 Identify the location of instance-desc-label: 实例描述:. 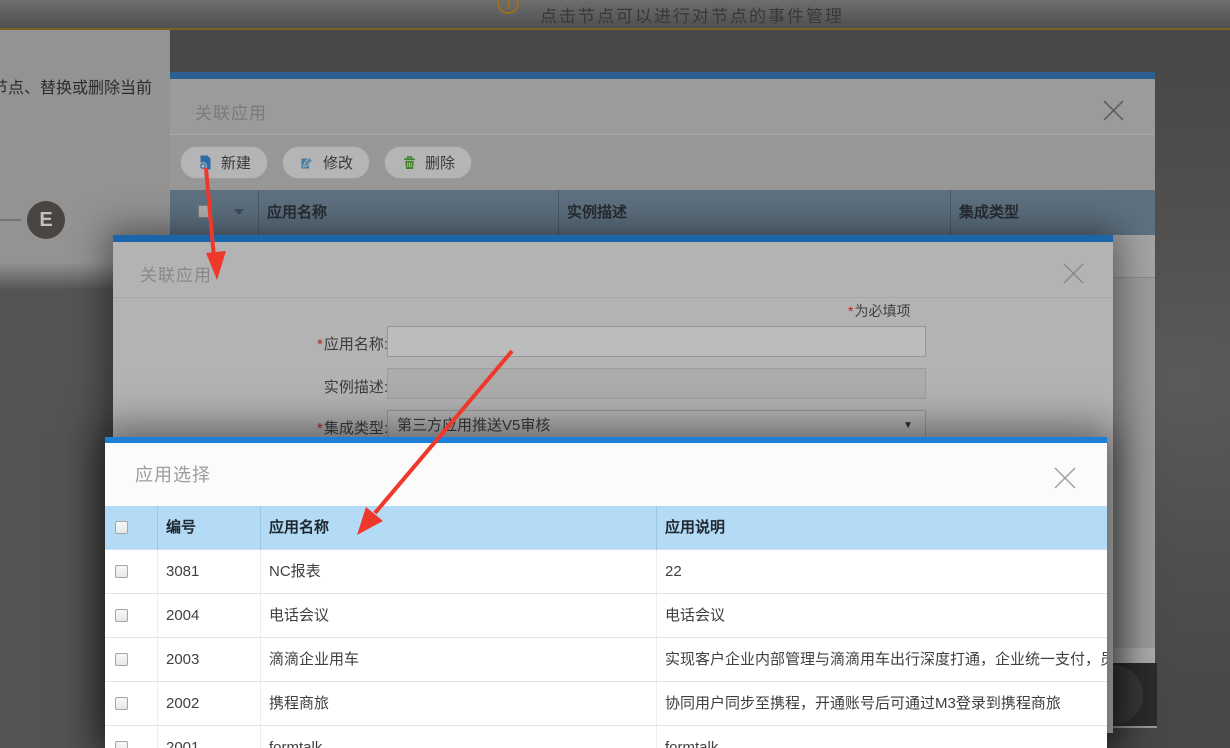
(355, 387).